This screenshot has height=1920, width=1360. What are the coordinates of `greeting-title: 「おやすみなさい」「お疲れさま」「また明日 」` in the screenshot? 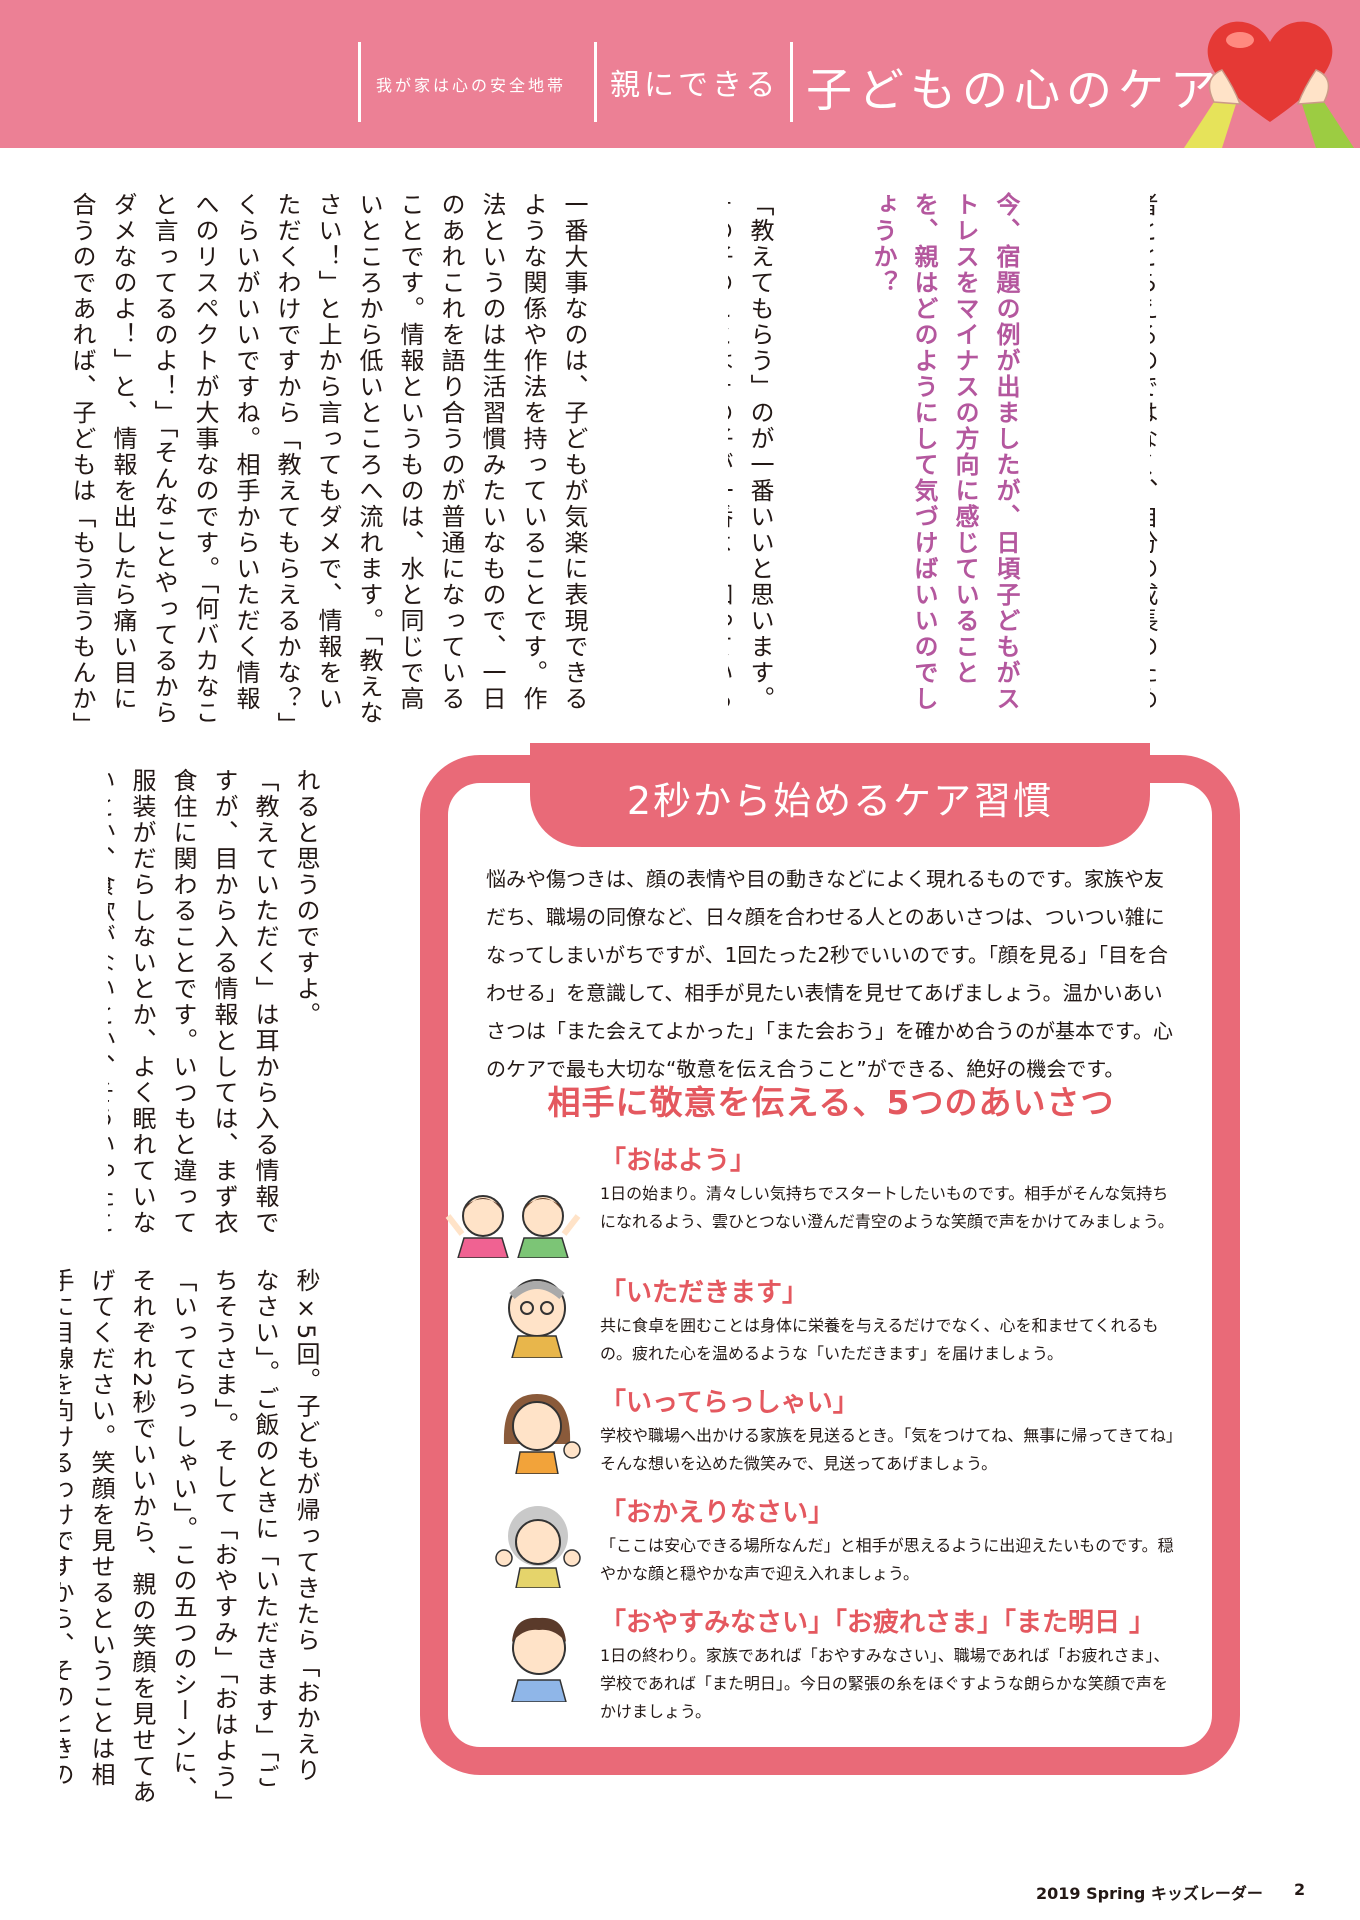 It's located at (878, 1623).